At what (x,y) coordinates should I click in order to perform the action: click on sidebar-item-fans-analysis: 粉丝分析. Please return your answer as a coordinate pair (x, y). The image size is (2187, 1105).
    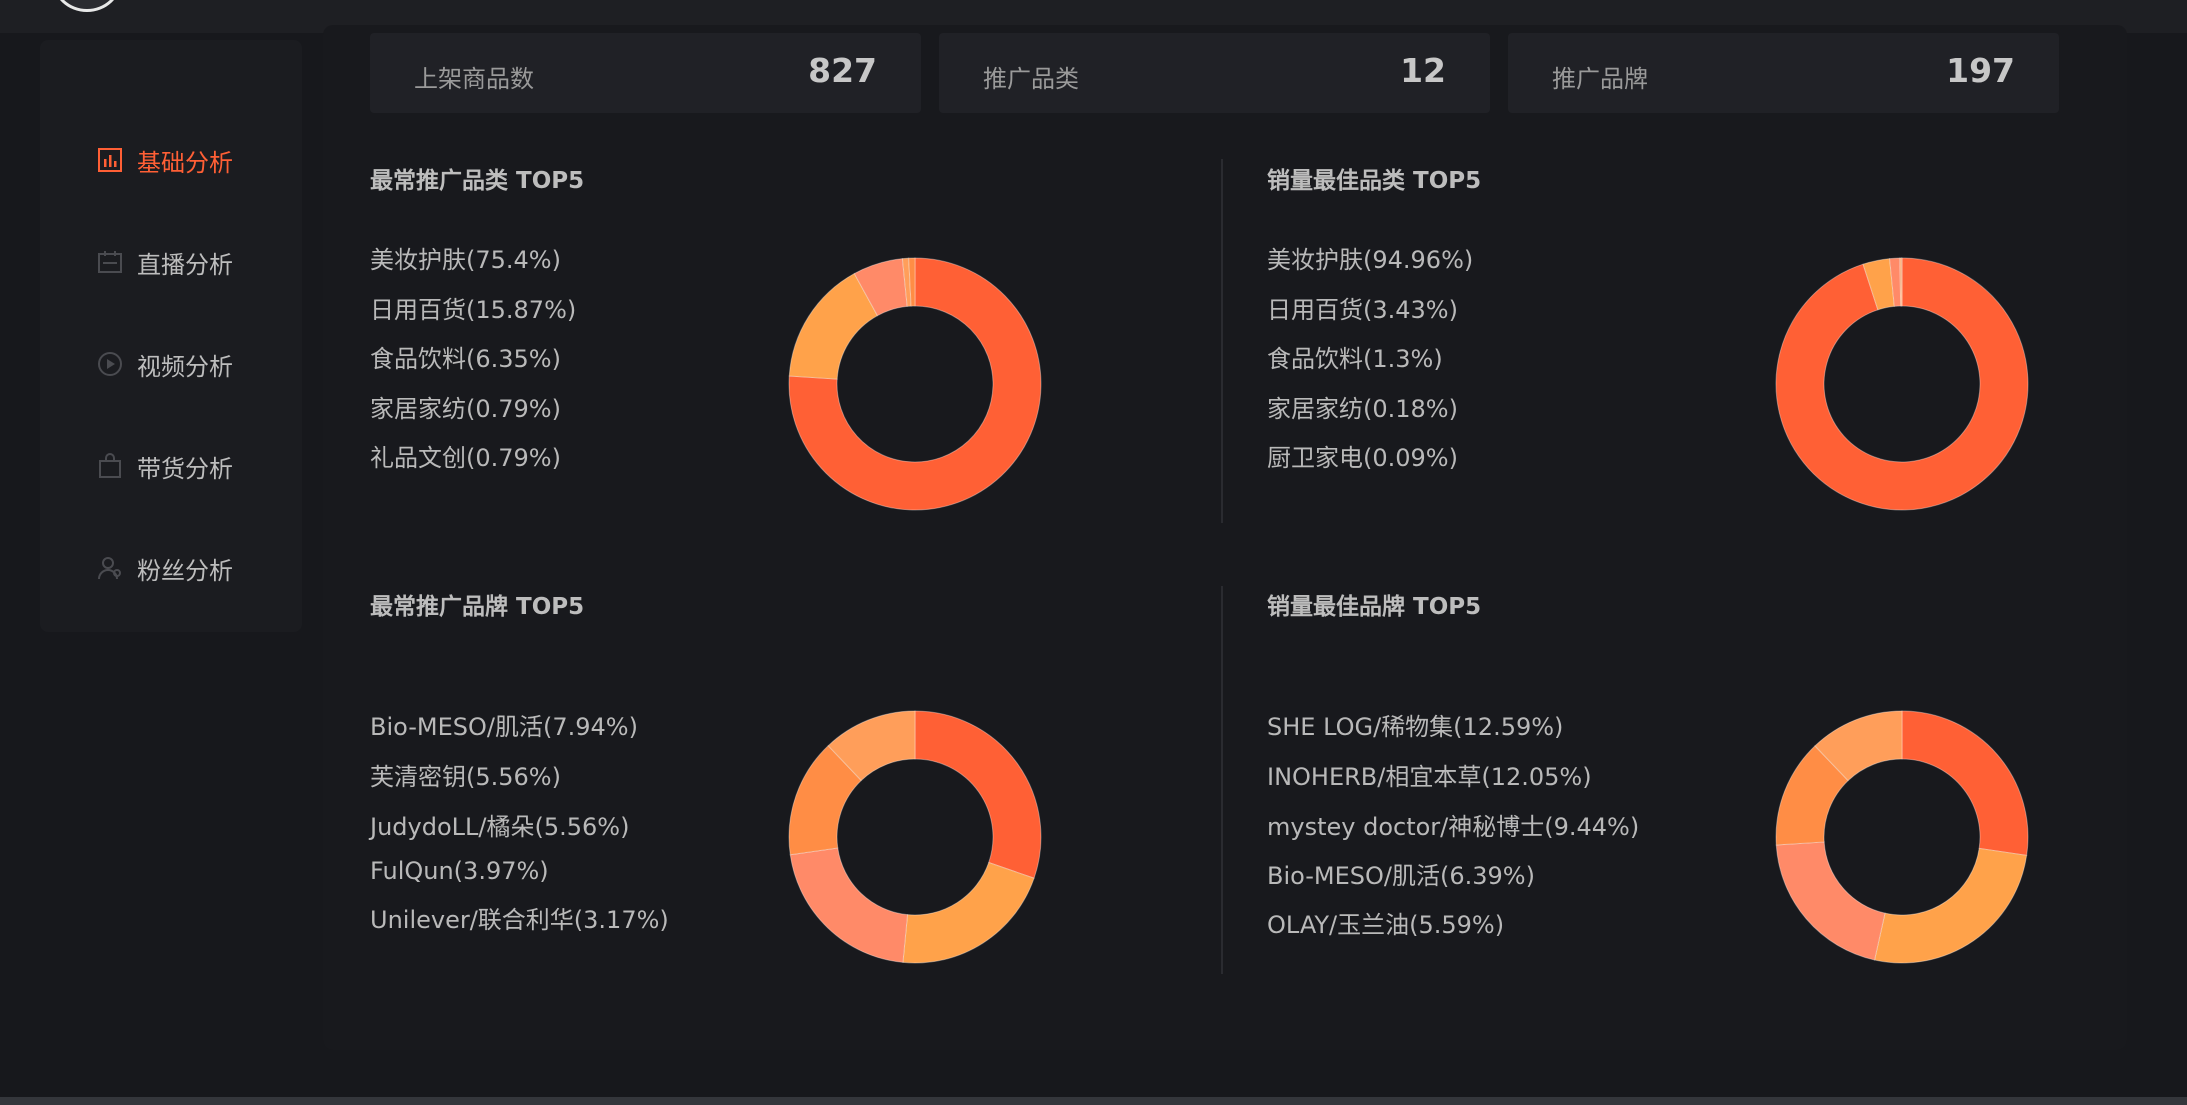
    Looking at the image, I should click on (164, 568).